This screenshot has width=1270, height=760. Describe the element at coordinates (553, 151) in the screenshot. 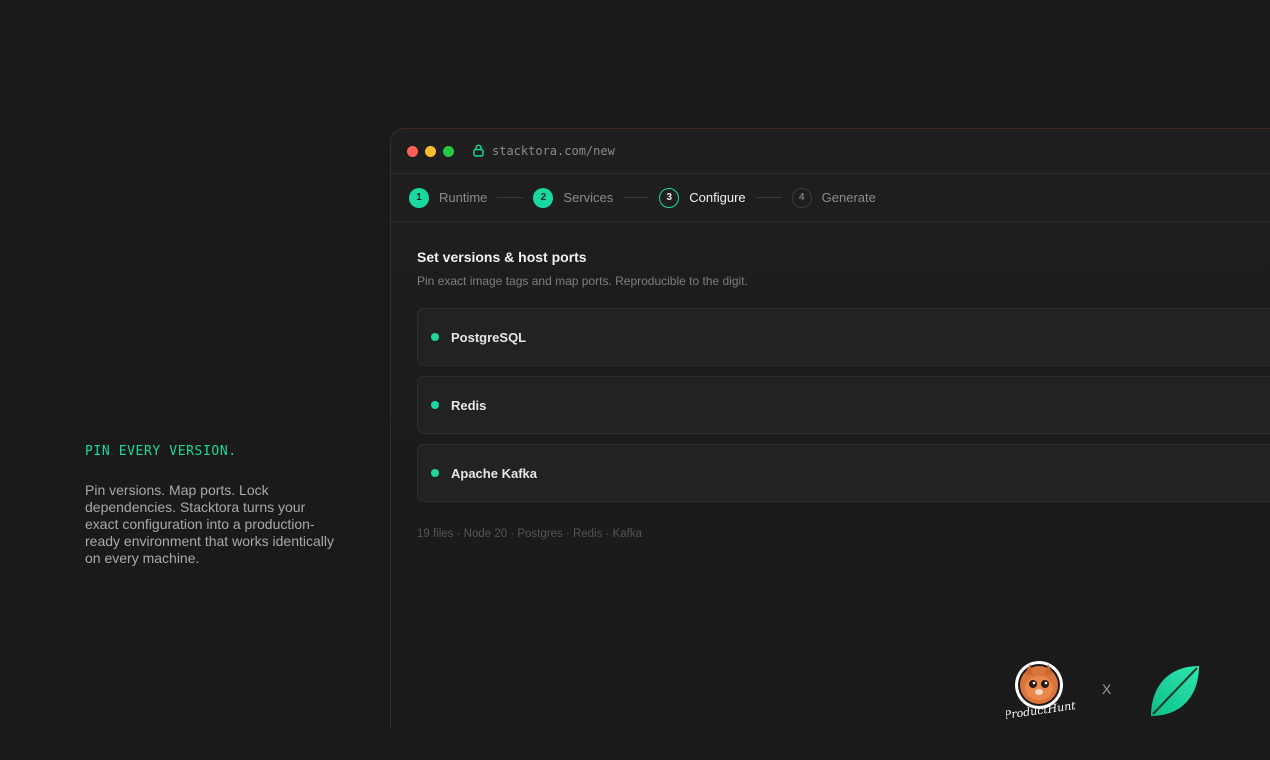

I see `address-bar-url: stacktora.com/new` at that location.